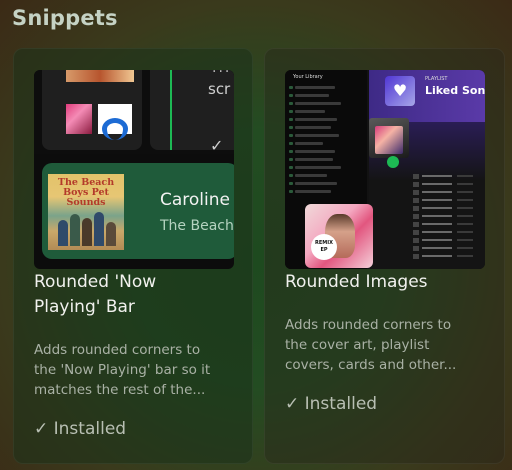 The height and width of the screenshot is (470, 512). Describe the element at coordinates (197, 226) in the screenshot. I see `preview-artist-name: The Beach` at that location.